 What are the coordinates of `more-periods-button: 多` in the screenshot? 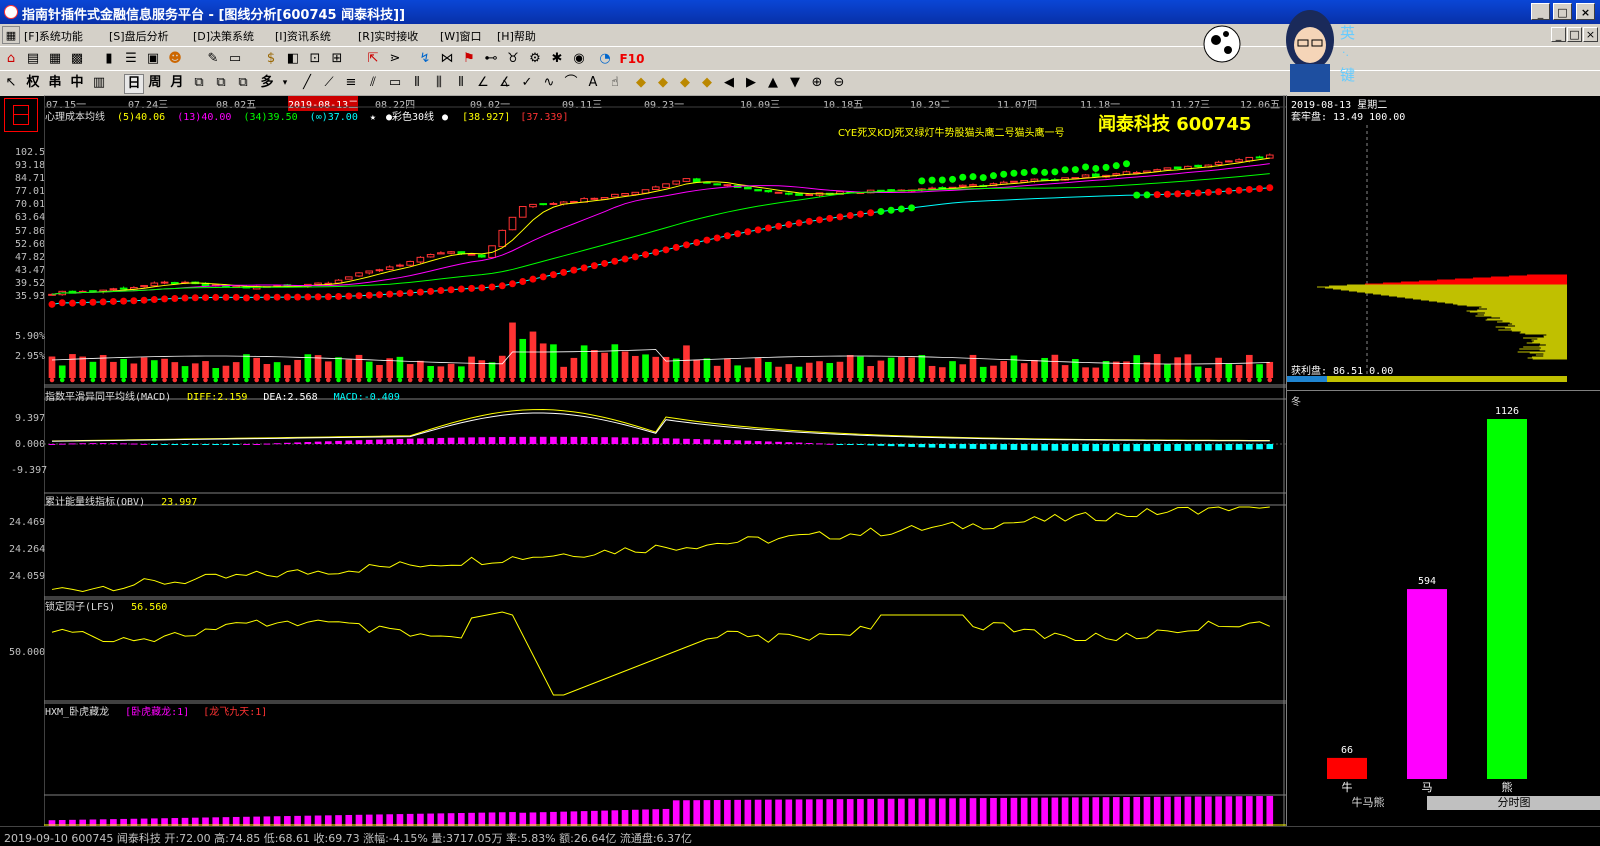 It's located at (267, 83).